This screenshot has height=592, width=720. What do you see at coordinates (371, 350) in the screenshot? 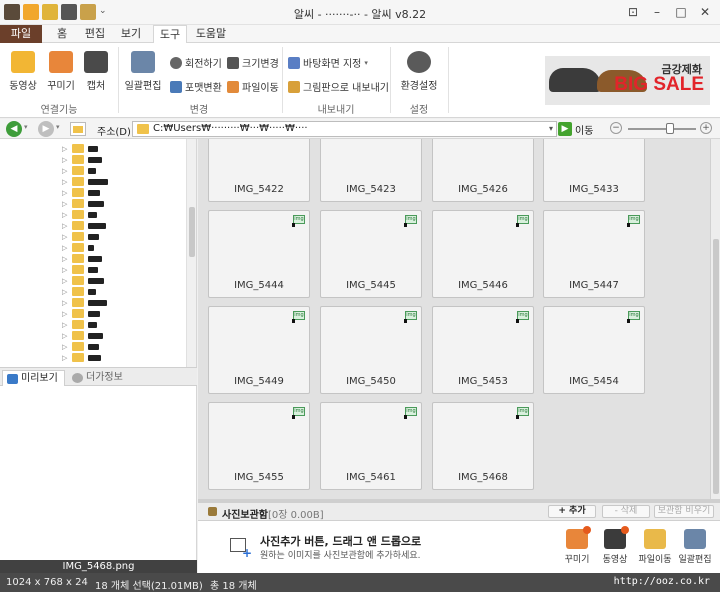
I see `thumbnail-item: img IMG_5450` at bounding box center [371, 350].